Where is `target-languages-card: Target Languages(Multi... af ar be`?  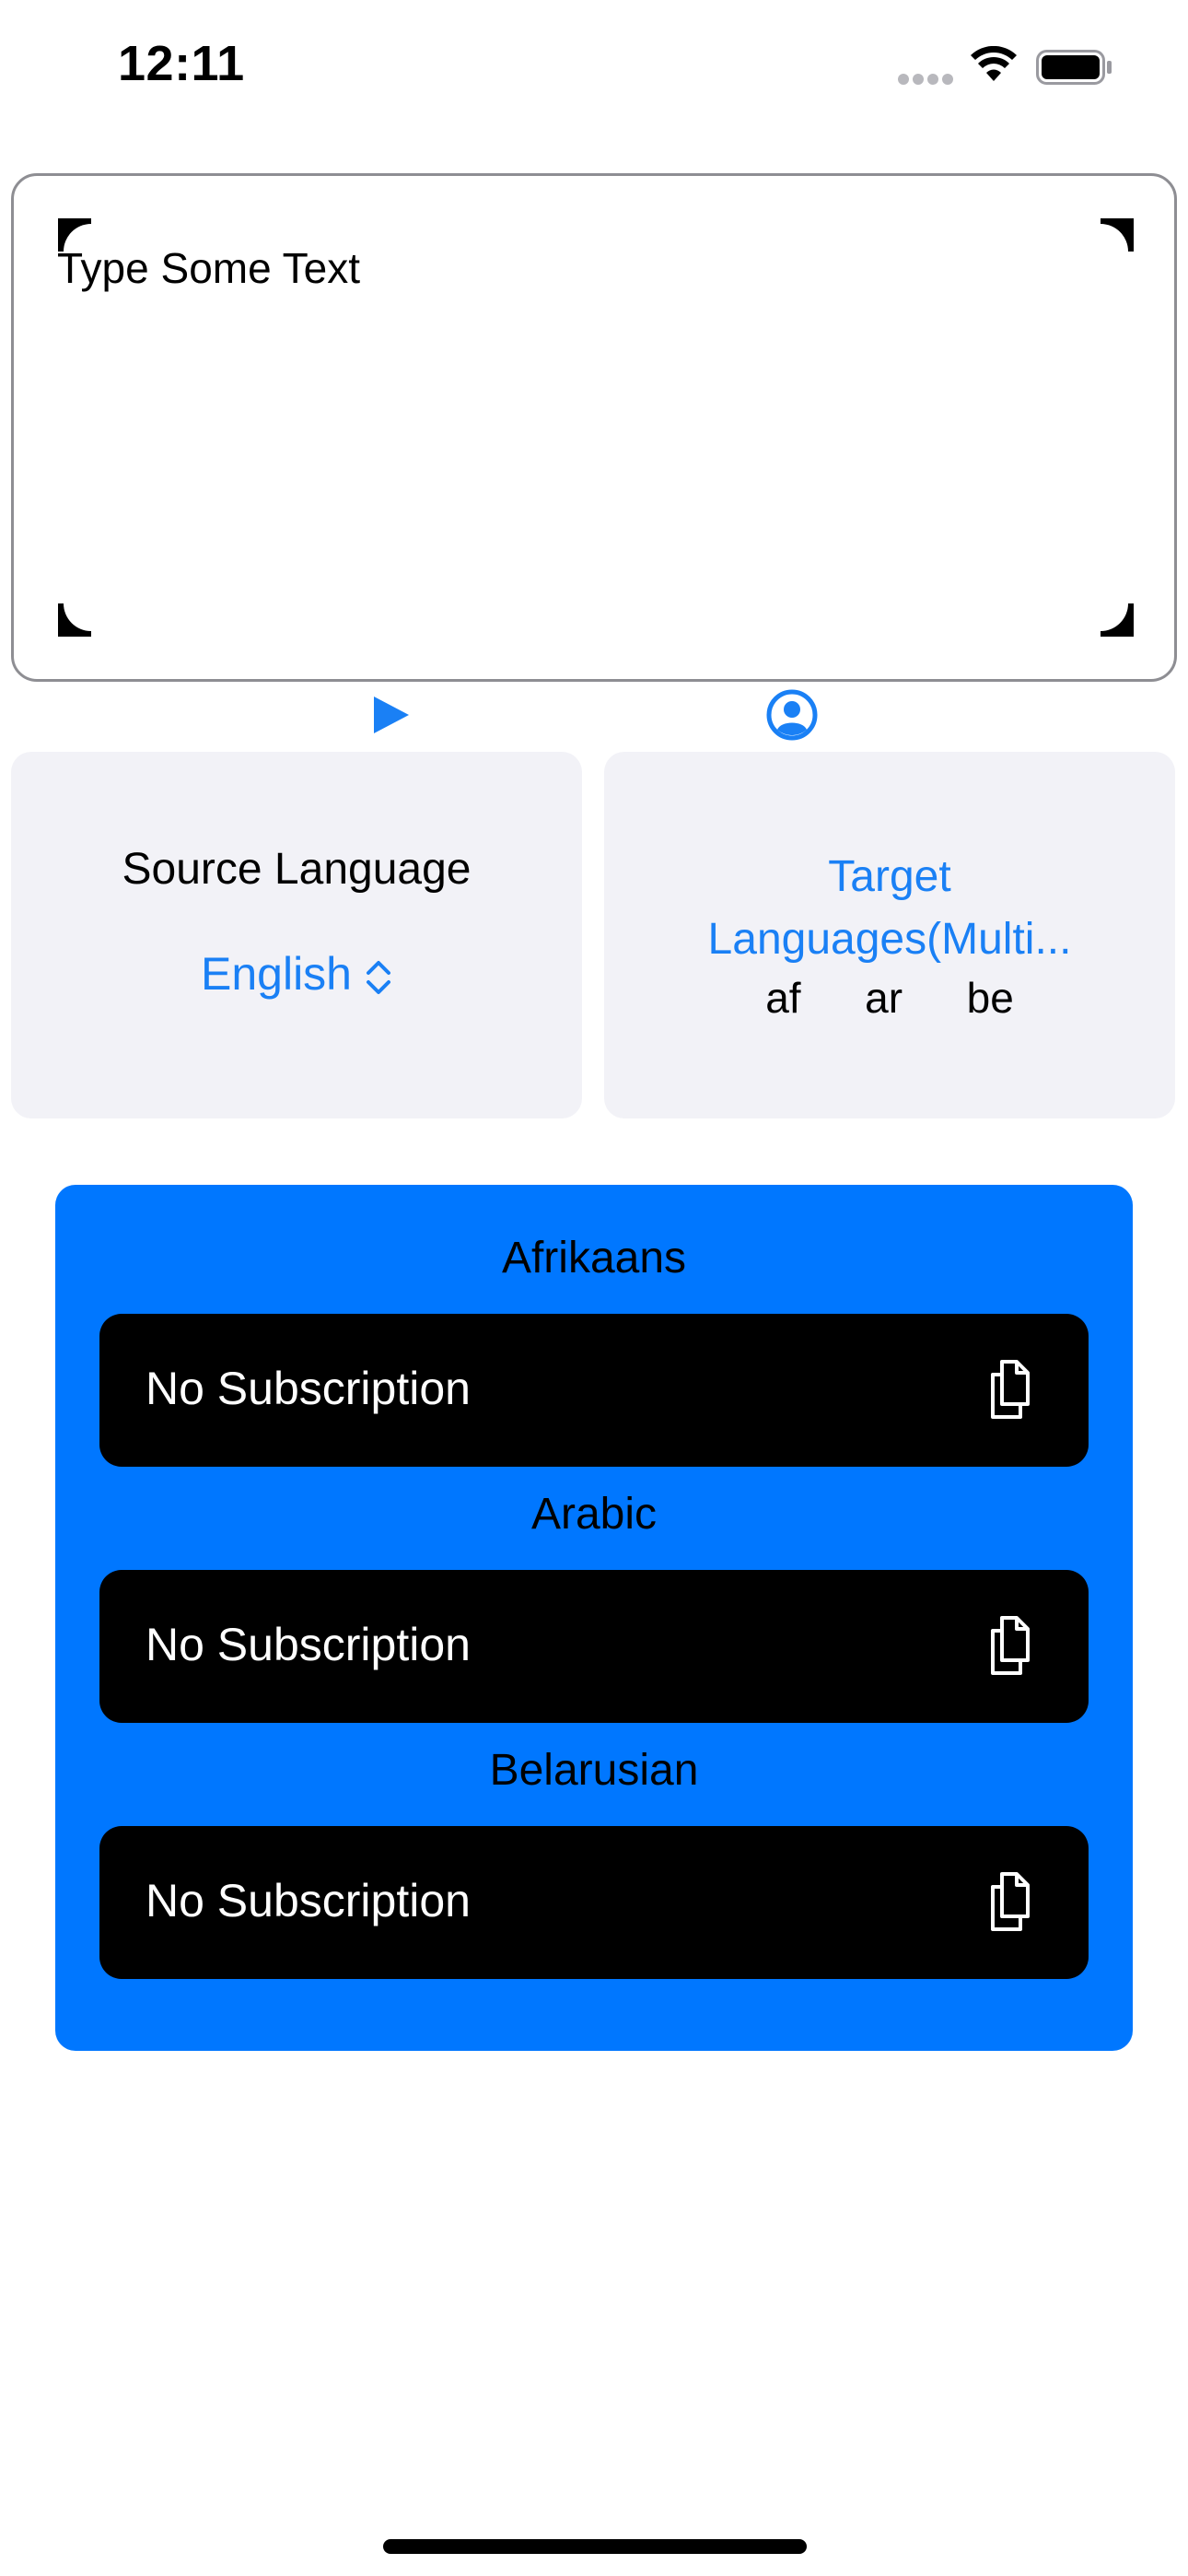 target-languages-card: Target Languages(Multi... af ar be is located at coordinates (889, 935).